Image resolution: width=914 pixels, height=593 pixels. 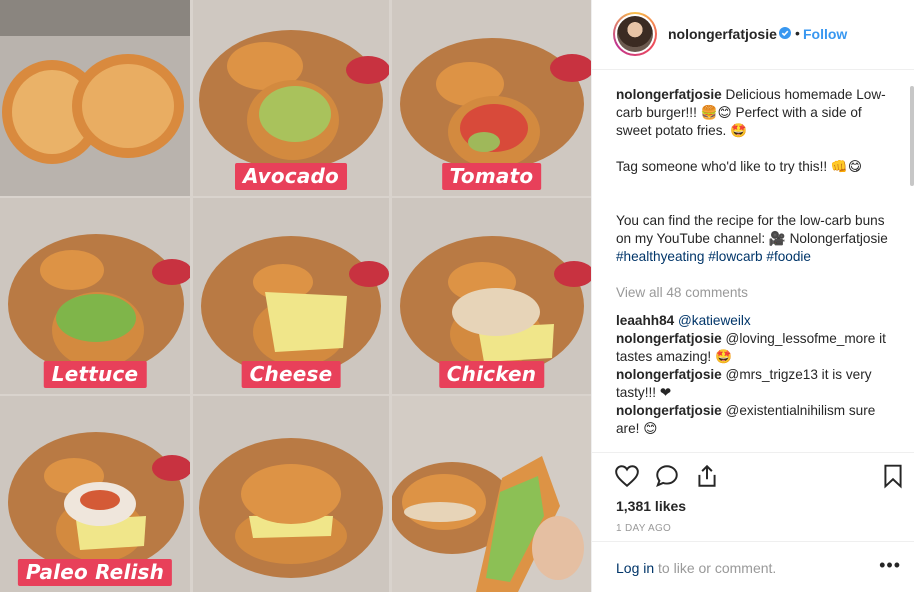 I want to click on comment-icon, so click(x=667, y=476).